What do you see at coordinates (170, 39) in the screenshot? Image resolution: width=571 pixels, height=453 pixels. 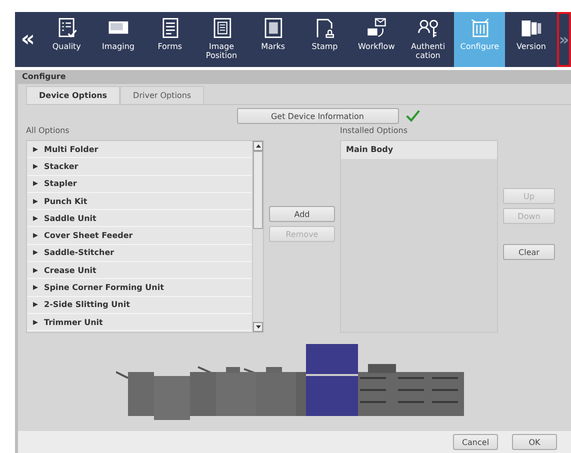 I see `toolbar-button: Forms` at bounding box center [170, 39].